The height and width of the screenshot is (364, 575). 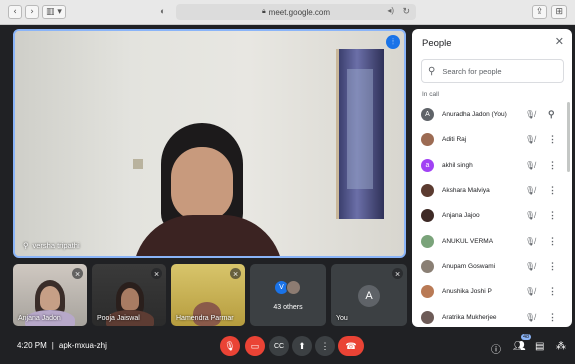 I want to click on leave-call-button: ☎︎, so click(x=351, y=346).